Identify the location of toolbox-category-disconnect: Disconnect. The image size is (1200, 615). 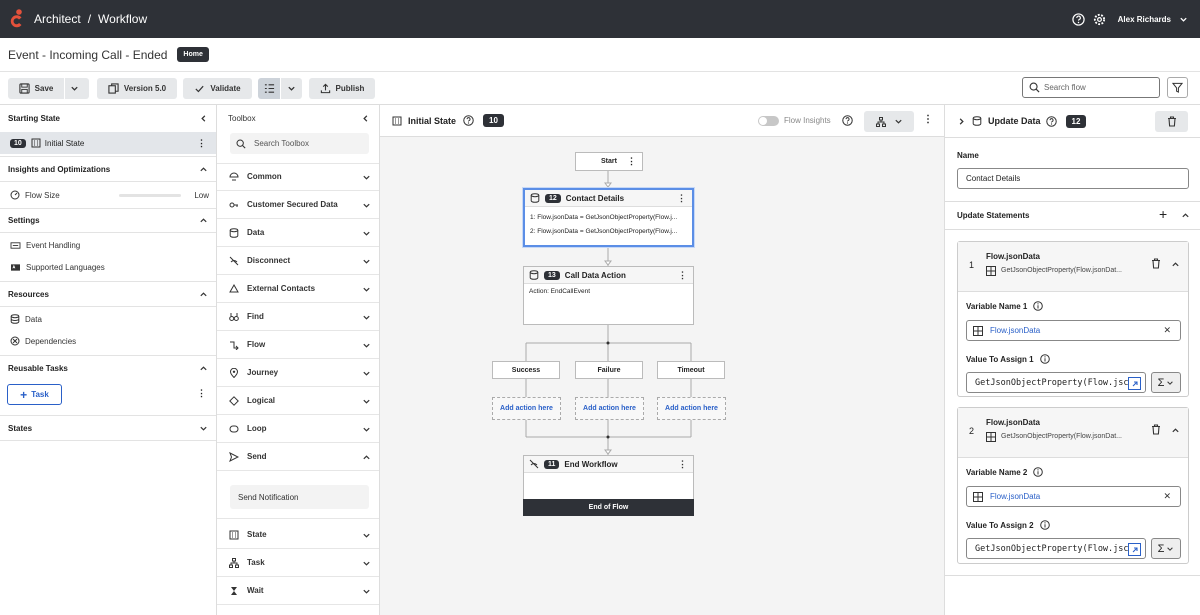
(298, 261).